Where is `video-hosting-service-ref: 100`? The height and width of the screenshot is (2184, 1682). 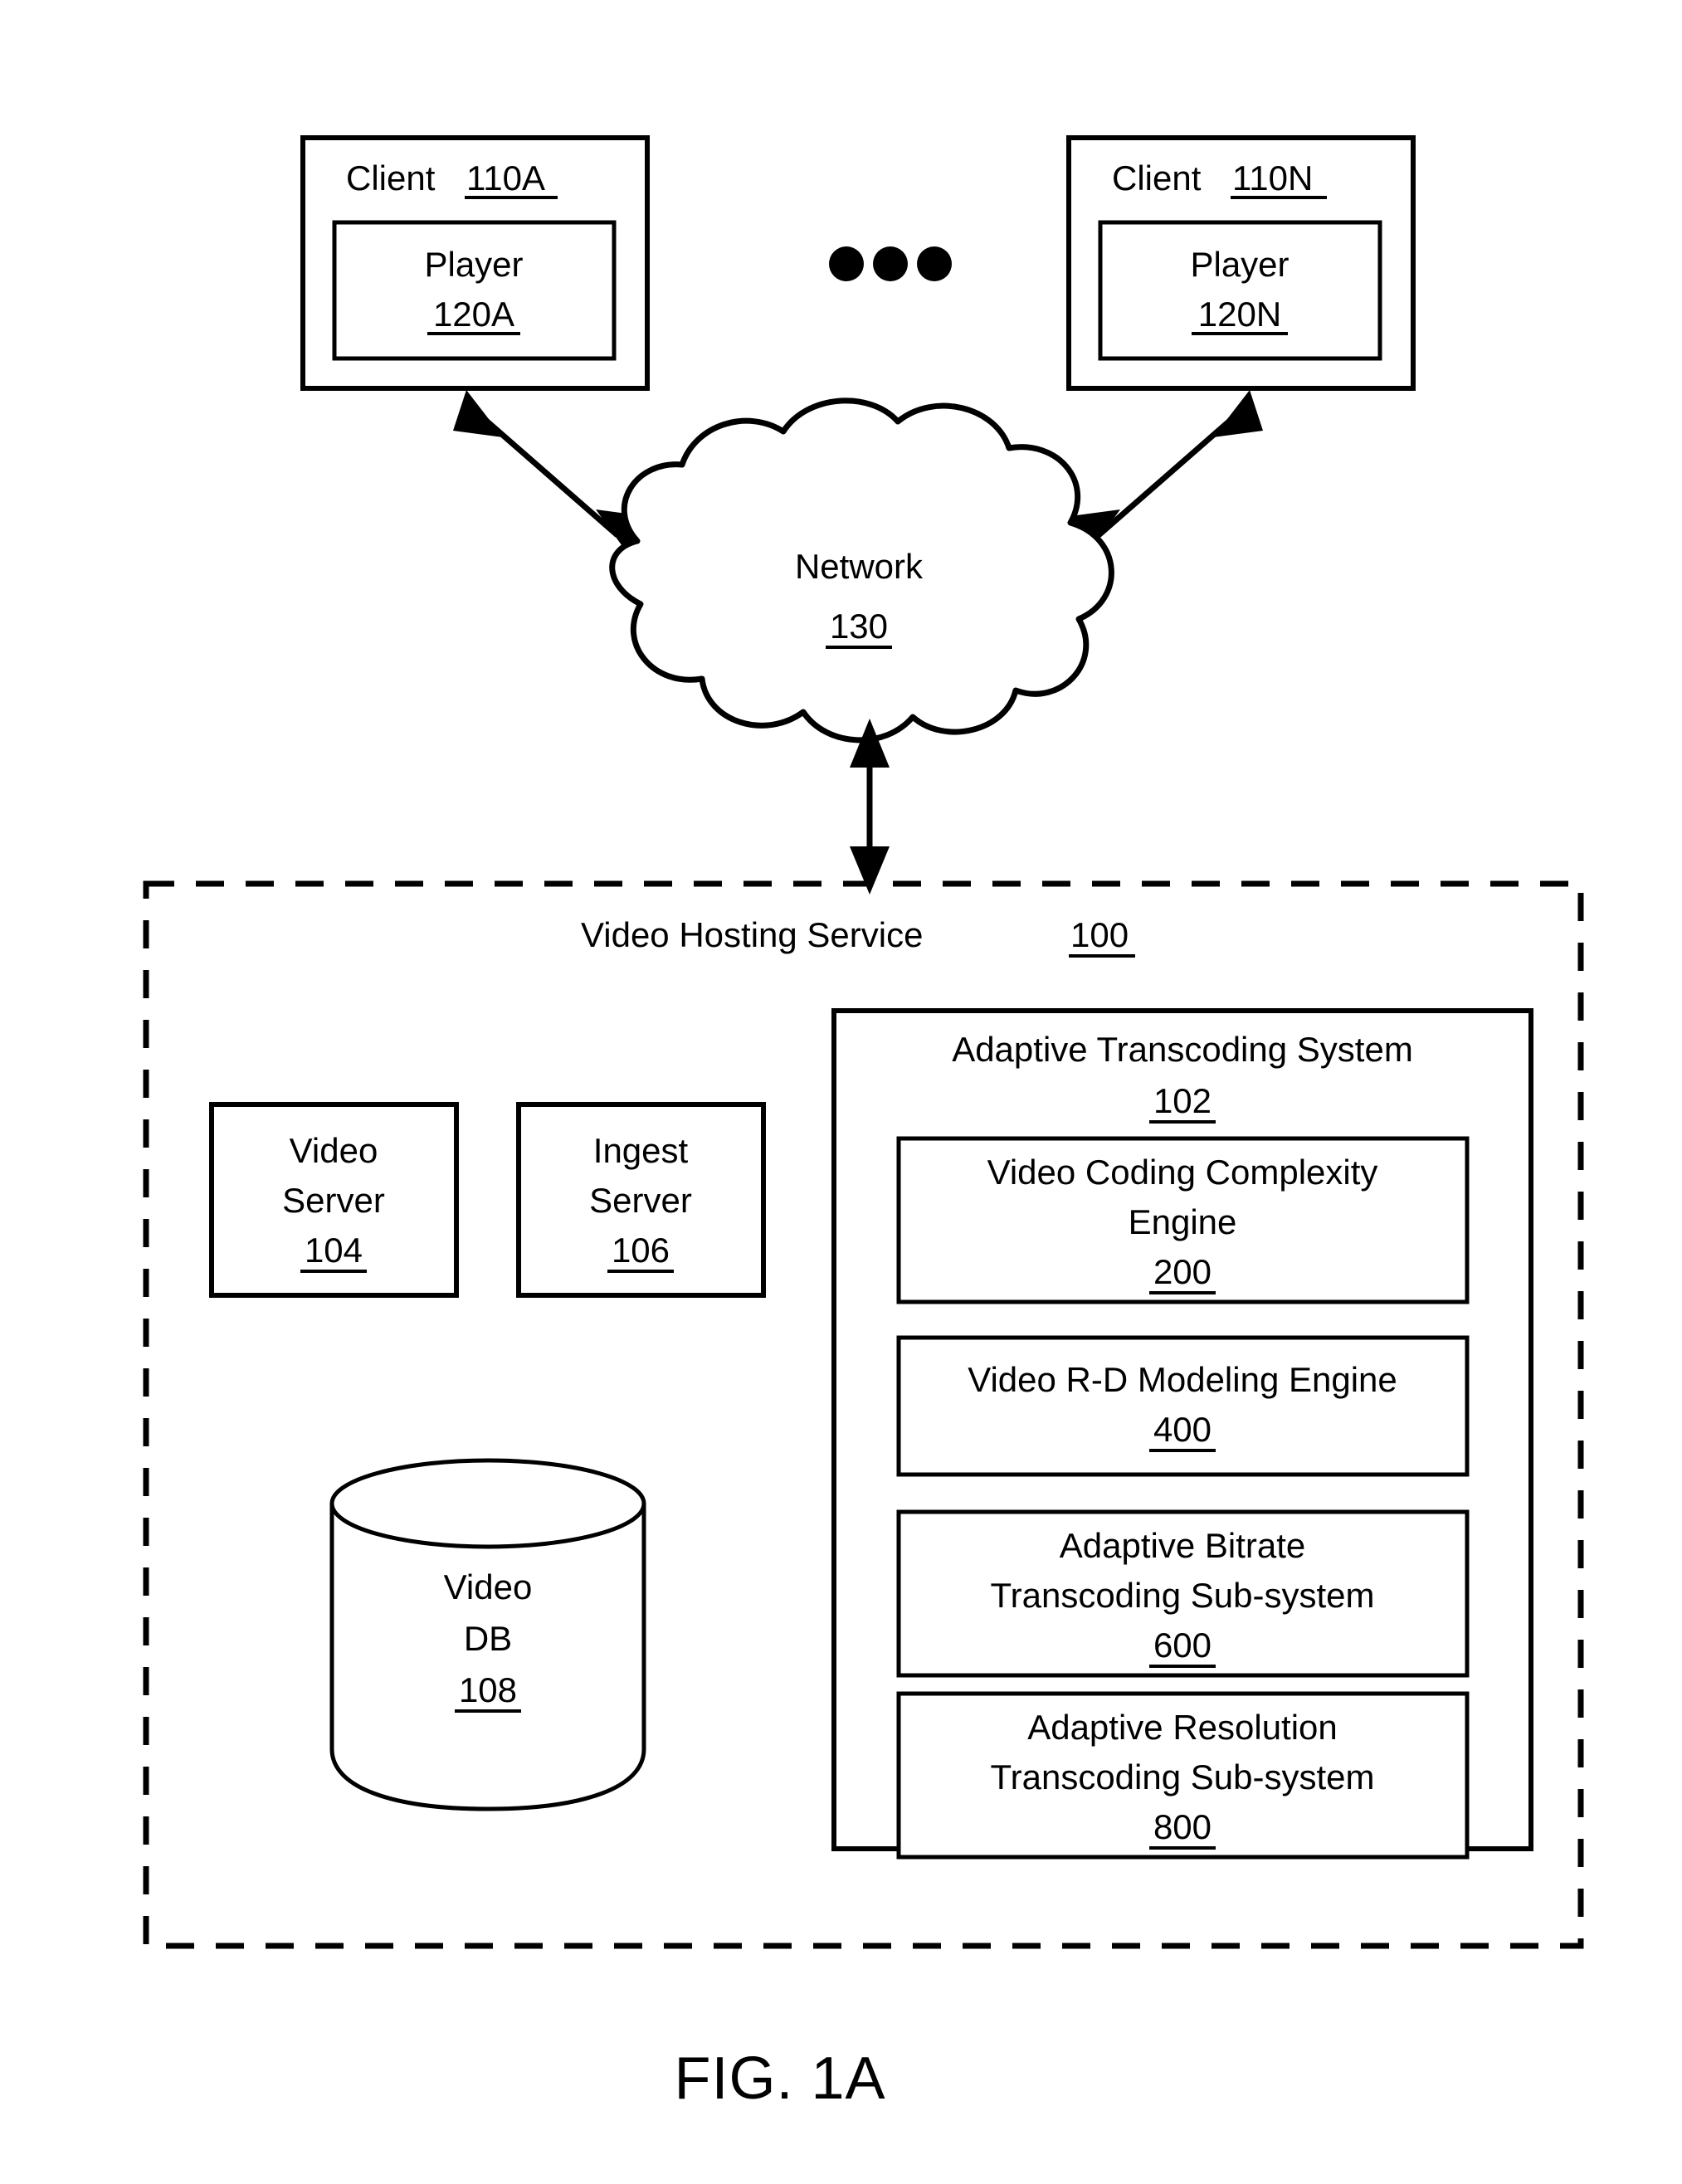
video-hosting-service-ref: 100 is located at coordinates (1099, 934).